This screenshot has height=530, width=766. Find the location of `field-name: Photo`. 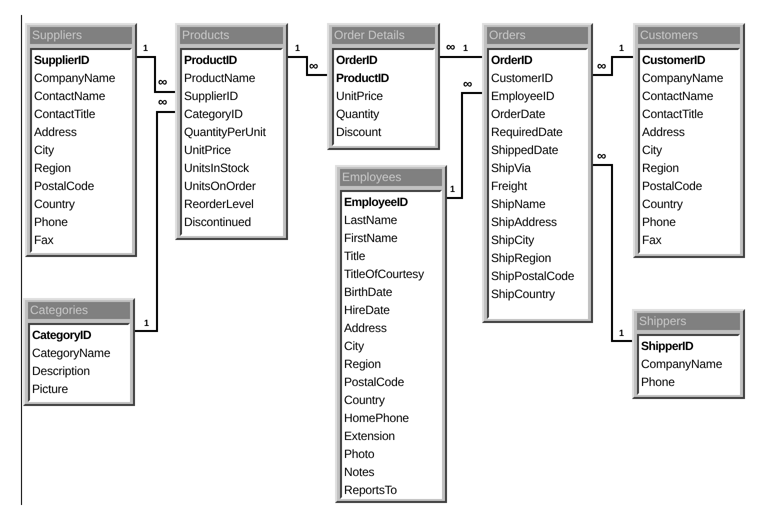

field-name: Photo is located at coordinates (359, 454).